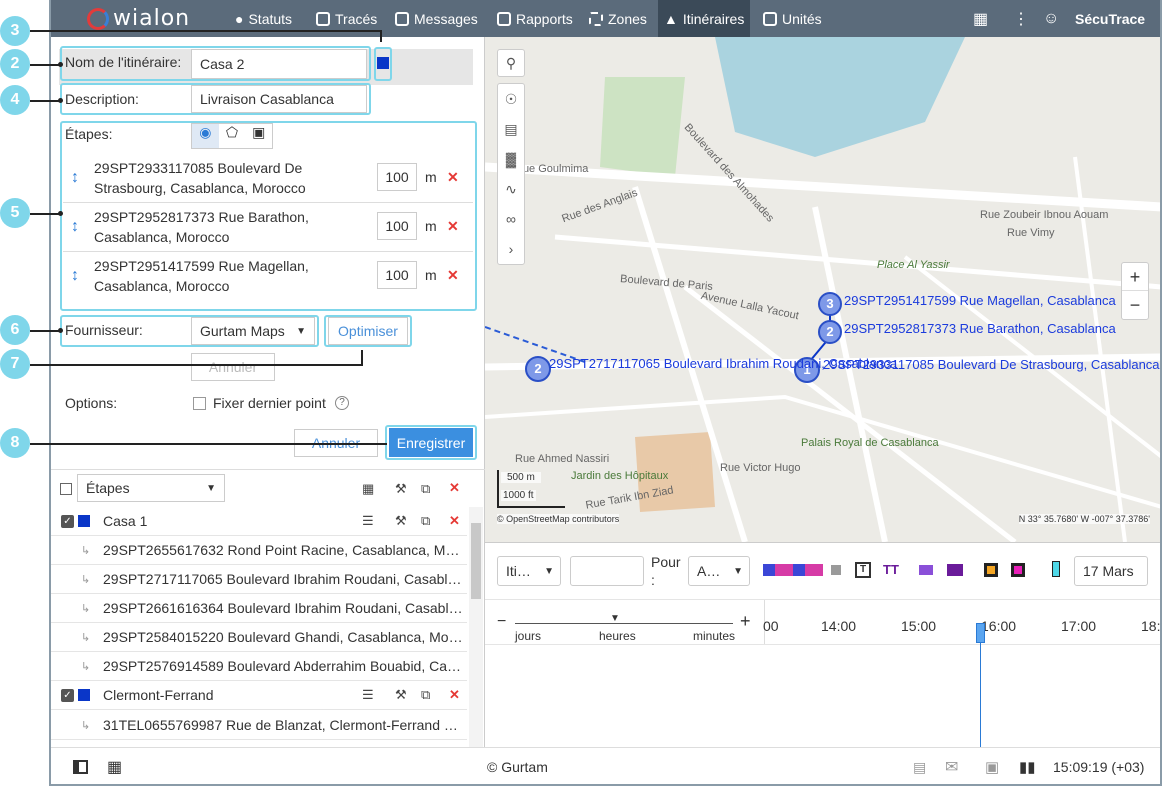 The height and width of the screenshot is (786, 1162). Describe the element at coordinates (476, 561) in the screenshot. I see `scrollbar-thumb` at that location.